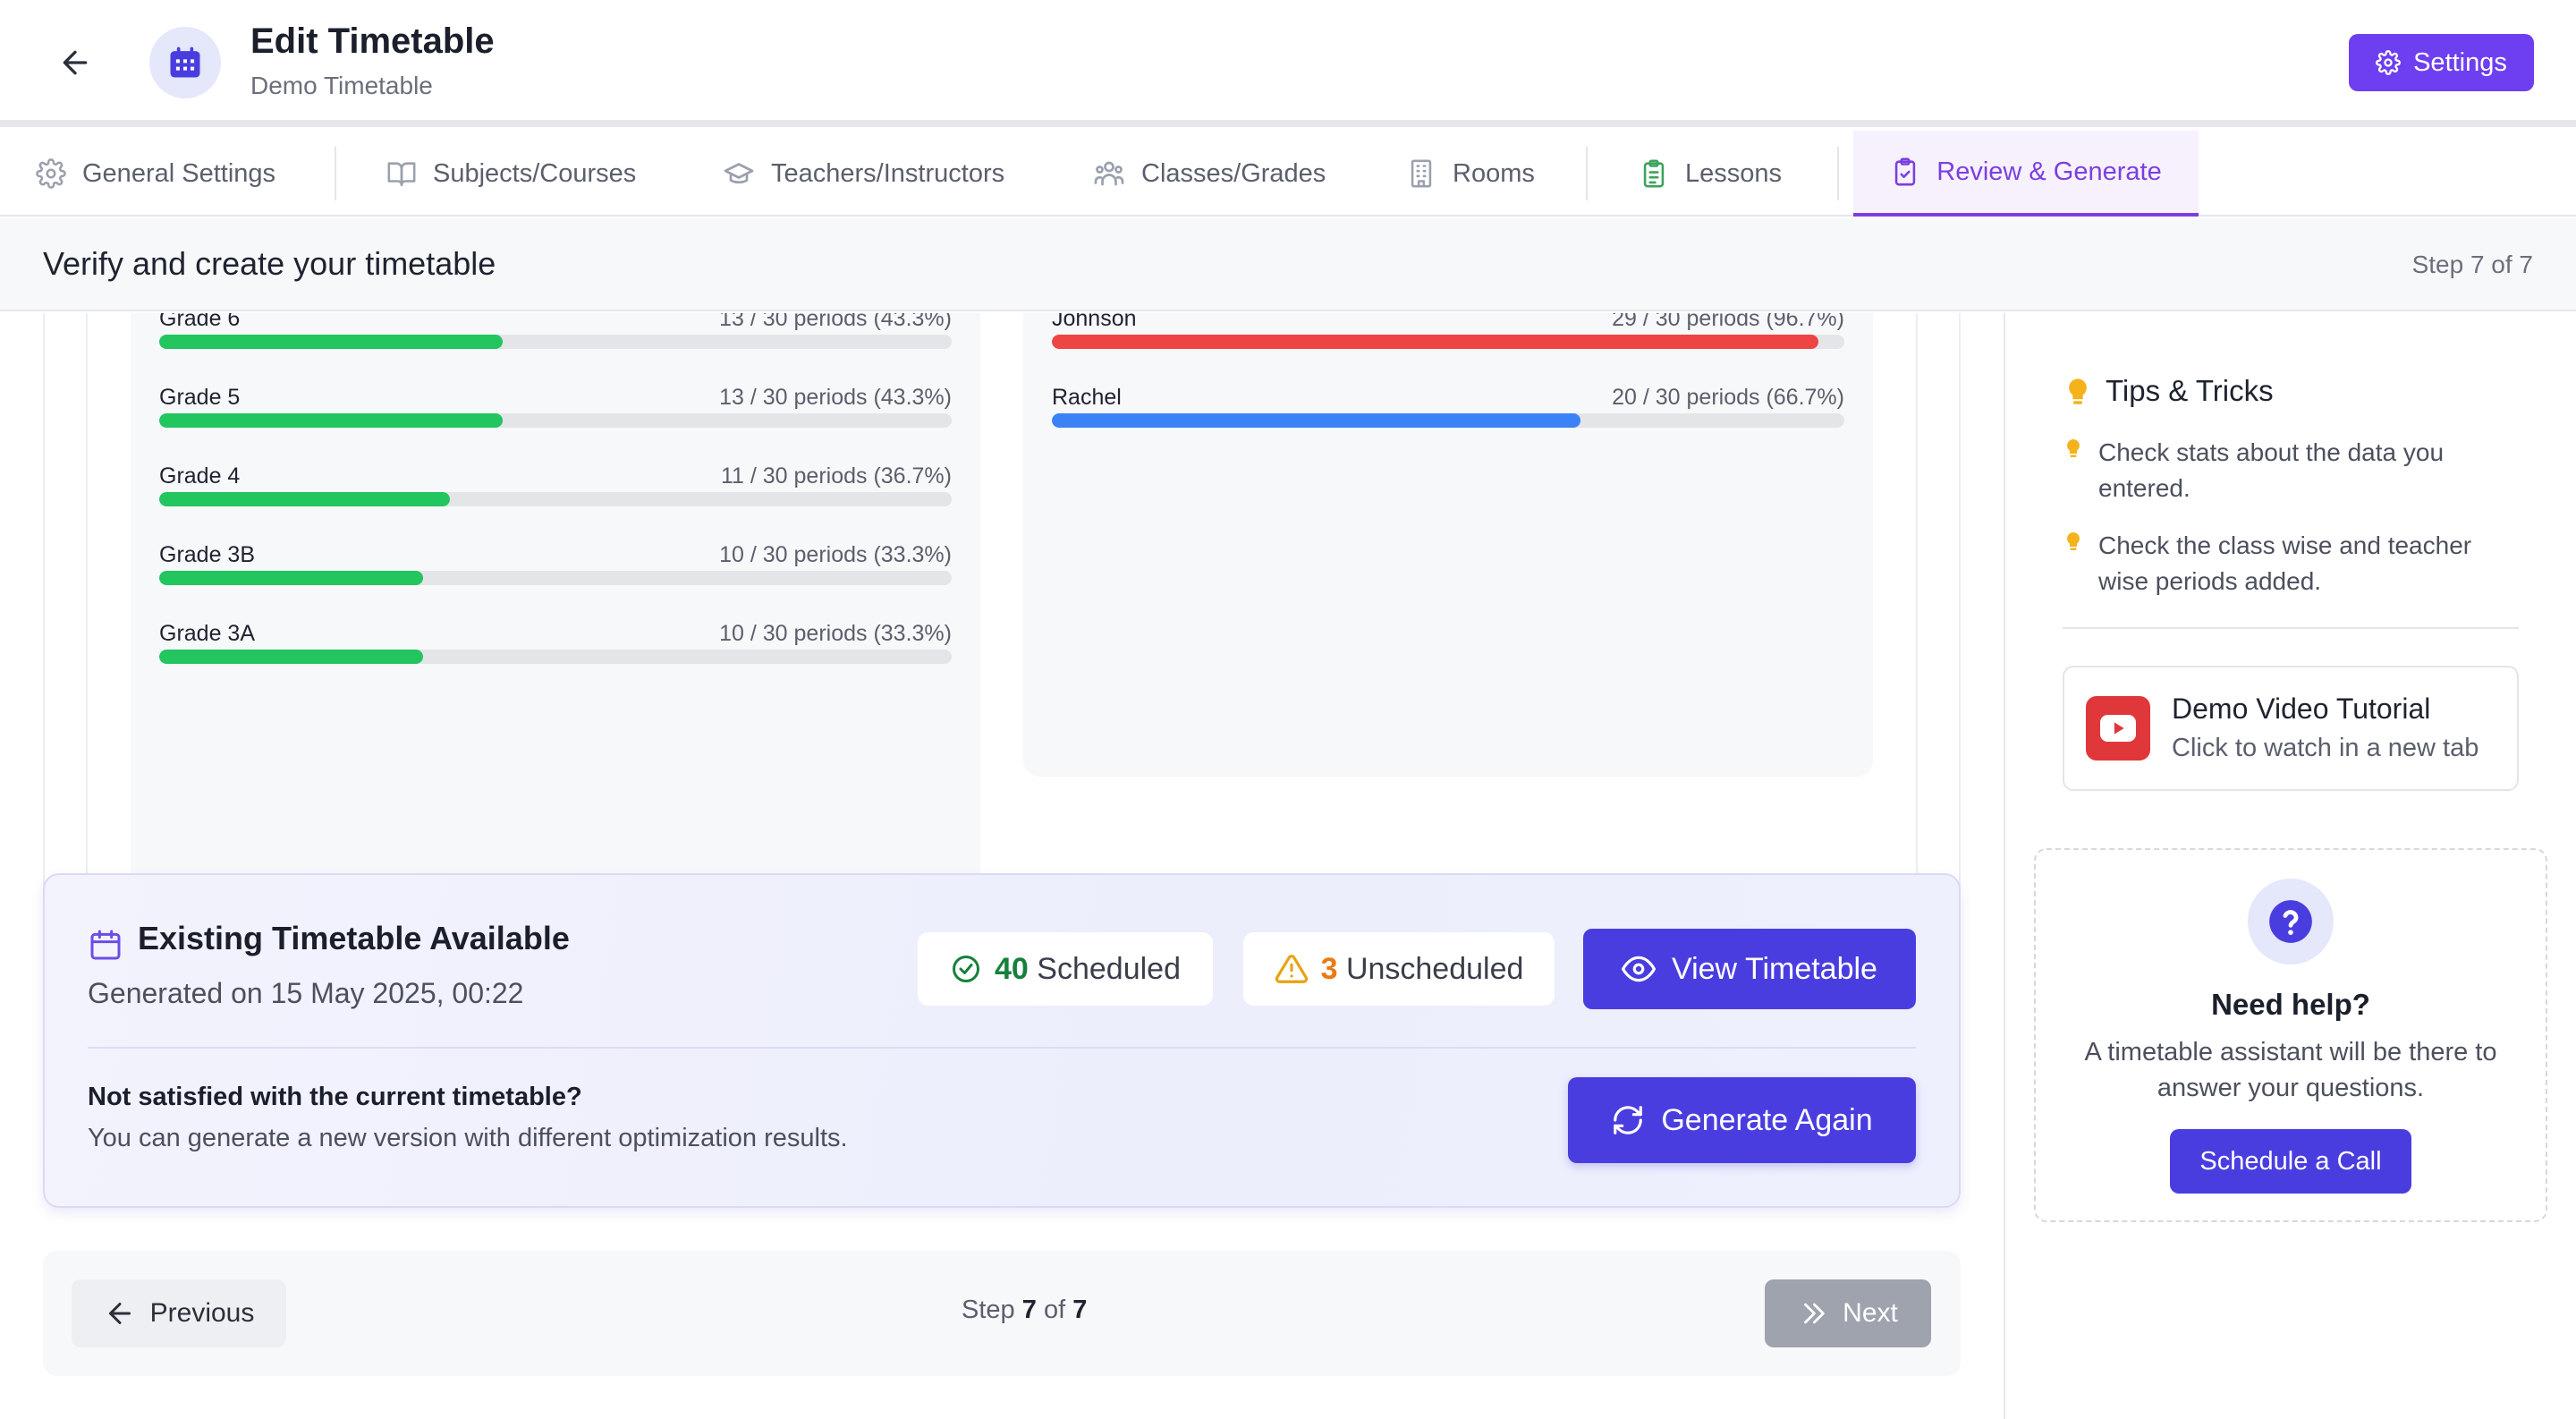 Image resolution: width=2576 pixels, height=1419 pixels. What do you see at coordinates (1728, 397) in the screenshot?
I see `period-bar-value: 20 / 30 periods (66.7%)` at bounding box center [1728, 397].